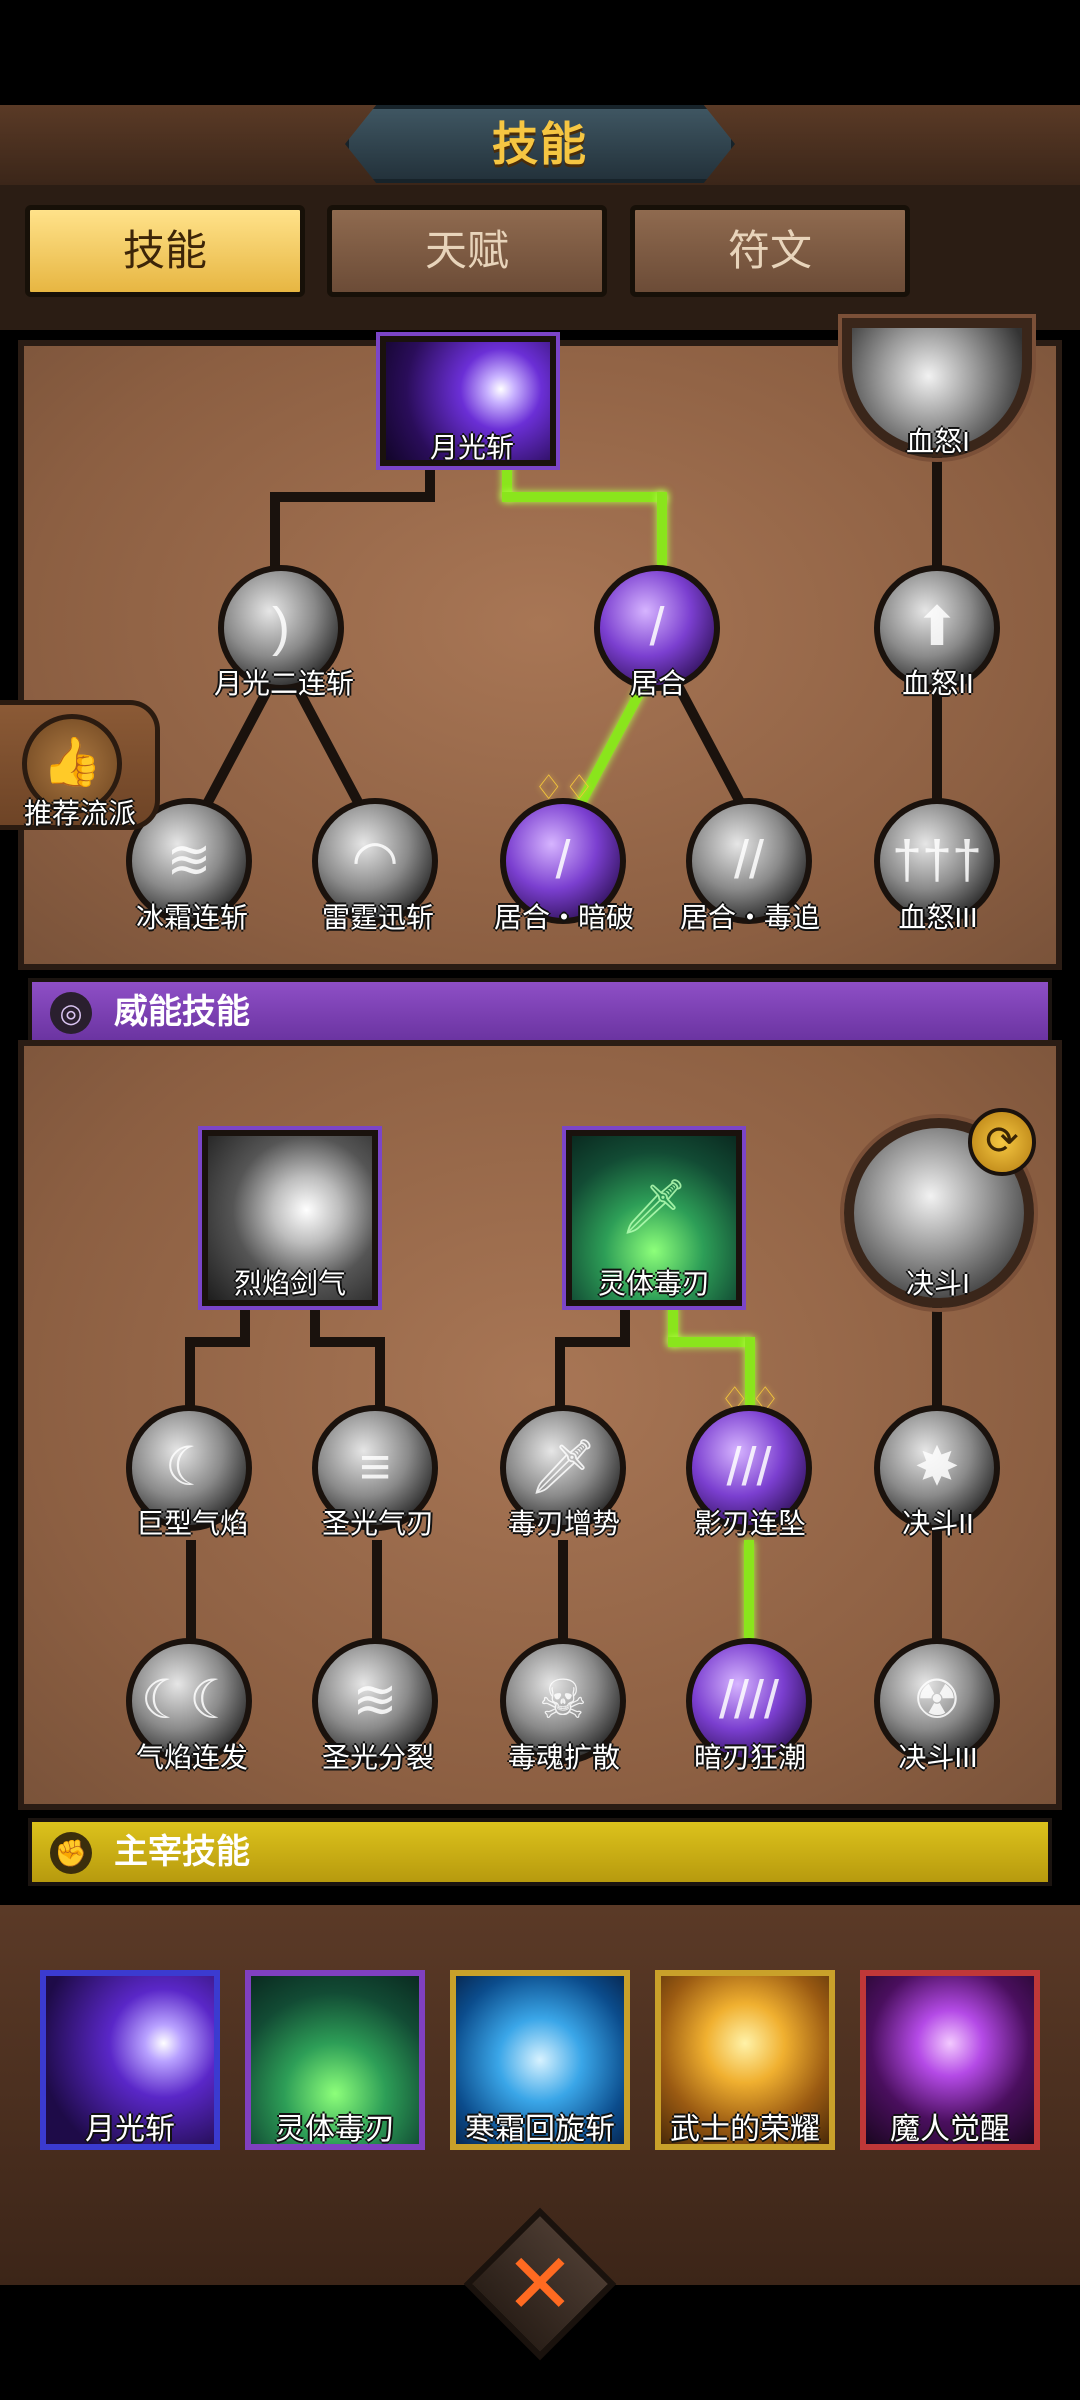 The height and width of the screenshot is (2400, 1080). Describe the element at coordinates (749, 1523) in the screenshot. I see `skill-label: 影刃连坠` at that location.